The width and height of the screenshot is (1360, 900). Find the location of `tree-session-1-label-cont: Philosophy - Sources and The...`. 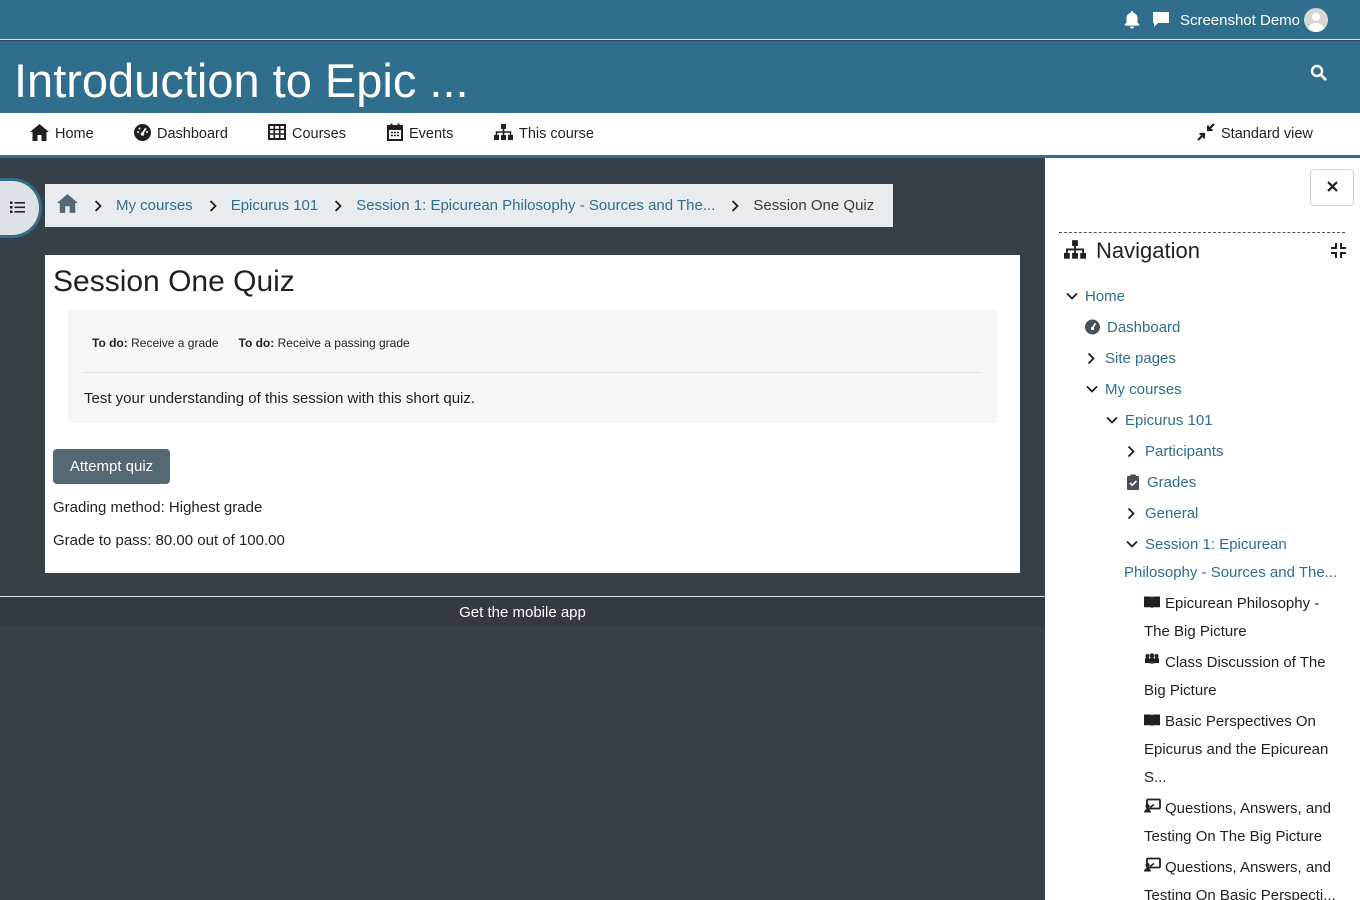

tree-session-1-label-cont: Philosophy - Sources and The... is located at coordinates (1231, 572).